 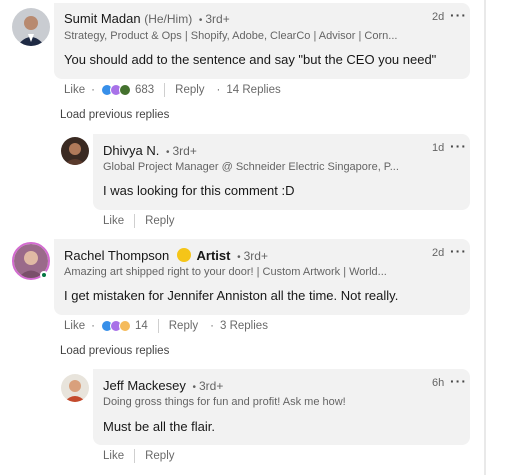 What do you see at coordinates (159, 426) in the screenshot?
I see `comment-text: Must be all the flair.` at bounding box center [159, 426].